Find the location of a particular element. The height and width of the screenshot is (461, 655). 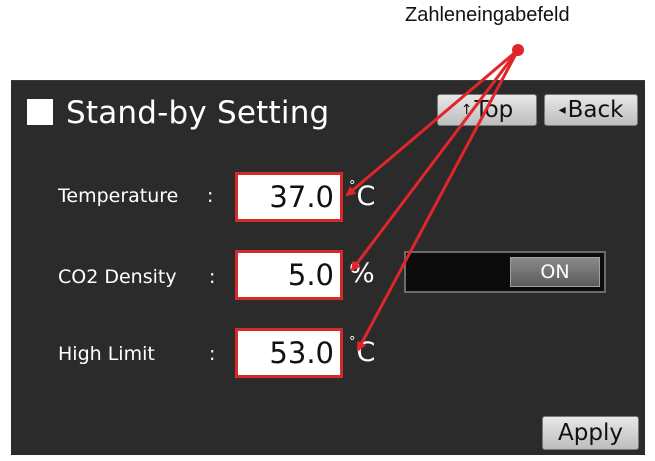

back-button: ◂ Back is located at coordinates (591, 110).